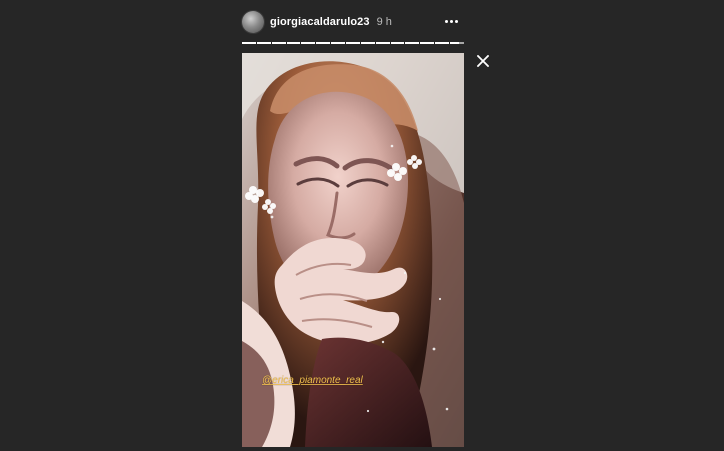 This screenshot has width=724, height=451. What do you see at coordinates (320, 22) in the screenshot?
I see `story-username: giorgiacaldarulo23` at bounding box center [320, 22].